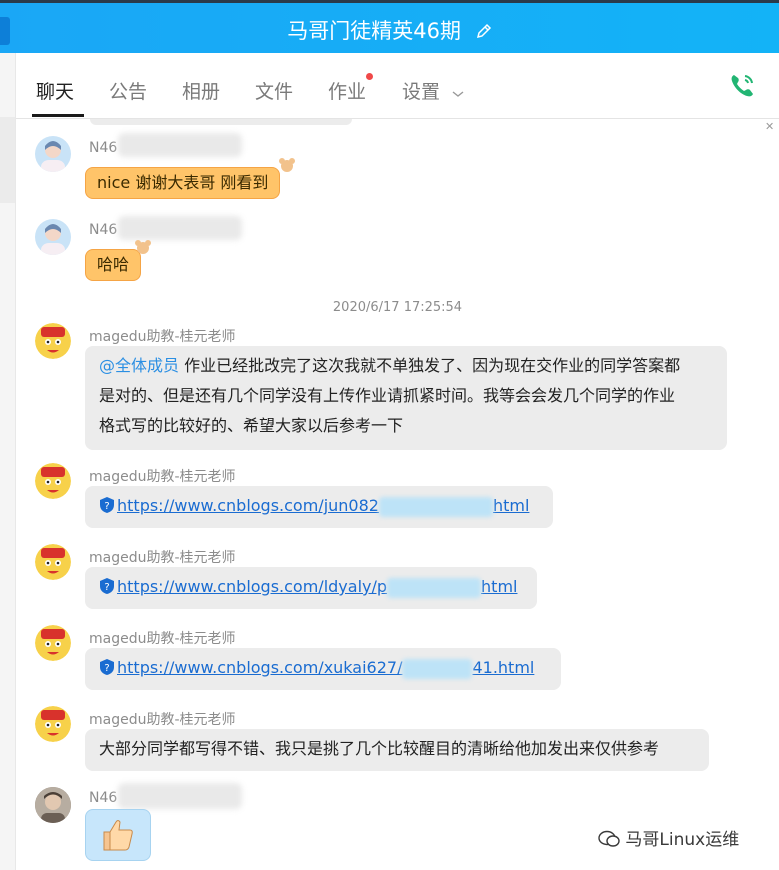  What do you see at coordinates (259, 667) in the screenshot?
I see `url-link: https://www.cnblogs.com/xukai627/` at bounding box center [259, 667].